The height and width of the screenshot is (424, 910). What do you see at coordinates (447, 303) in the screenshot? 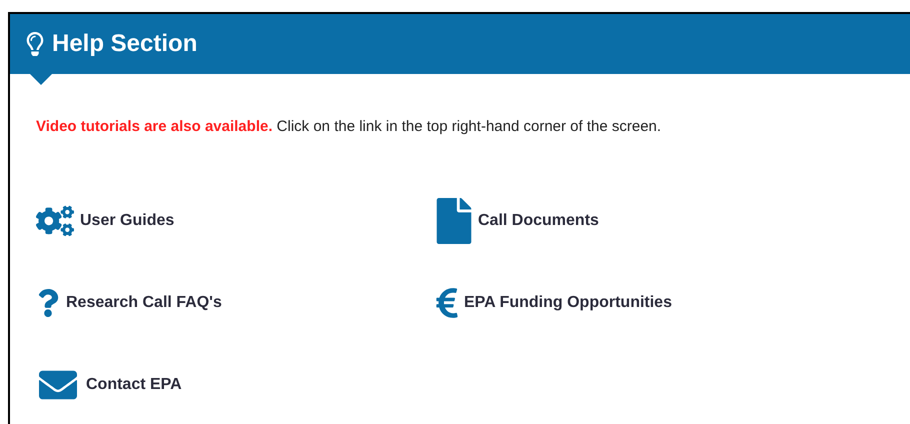
I see `euro-icon` at bounding box center [447, 303].